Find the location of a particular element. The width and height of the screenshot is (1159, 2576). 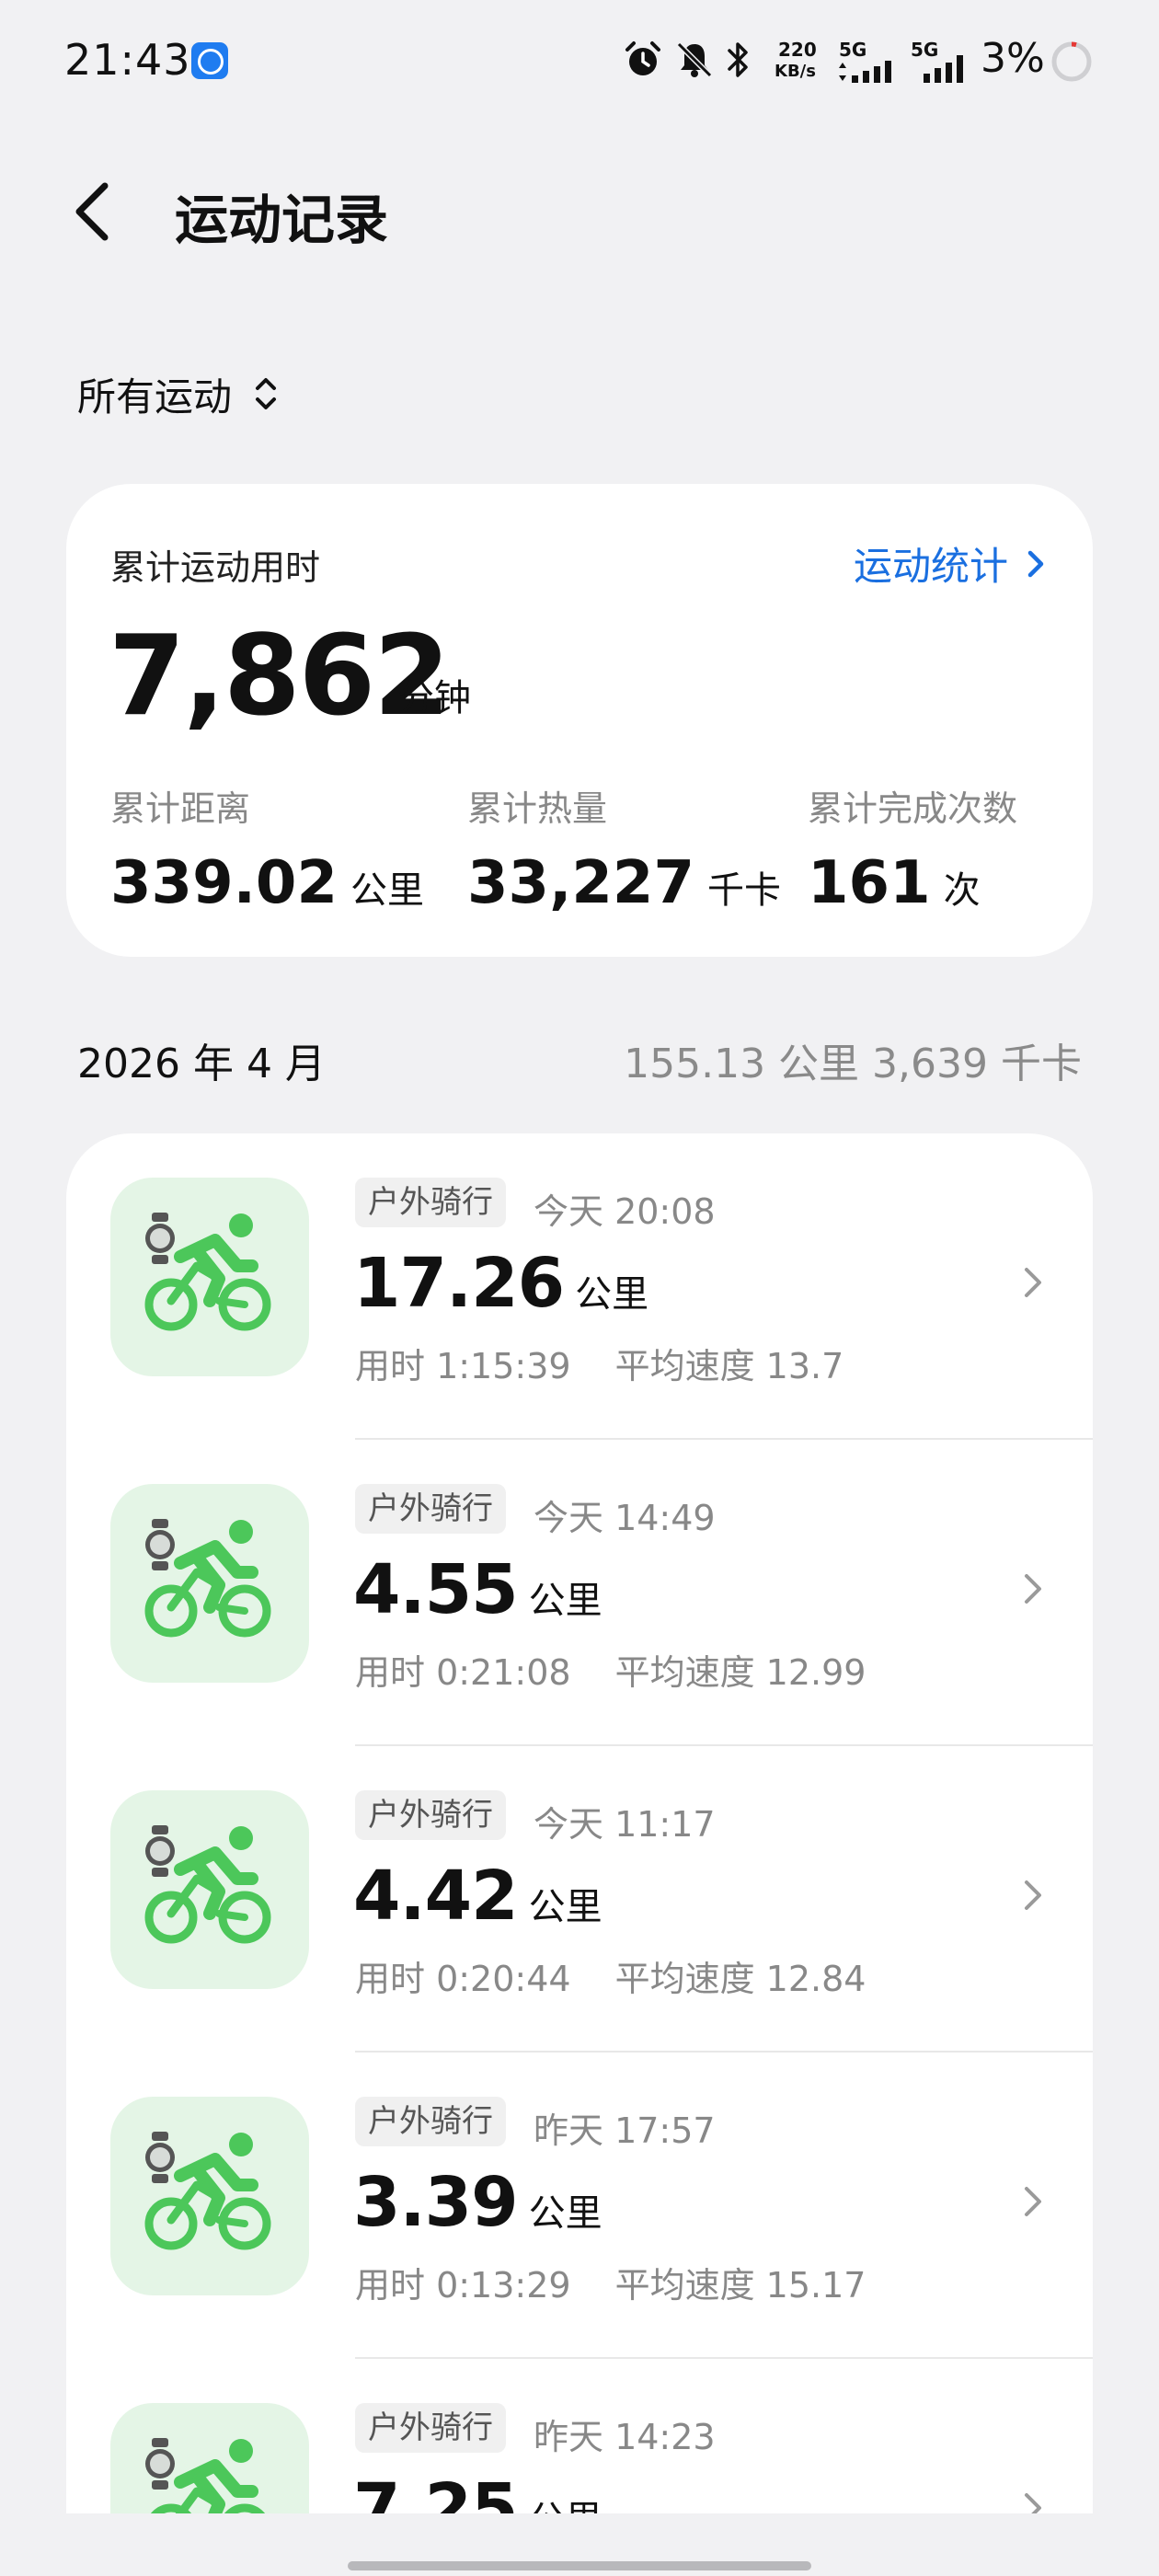

activity-time: 今天 14:49 is located at coordinates (625, 1518).